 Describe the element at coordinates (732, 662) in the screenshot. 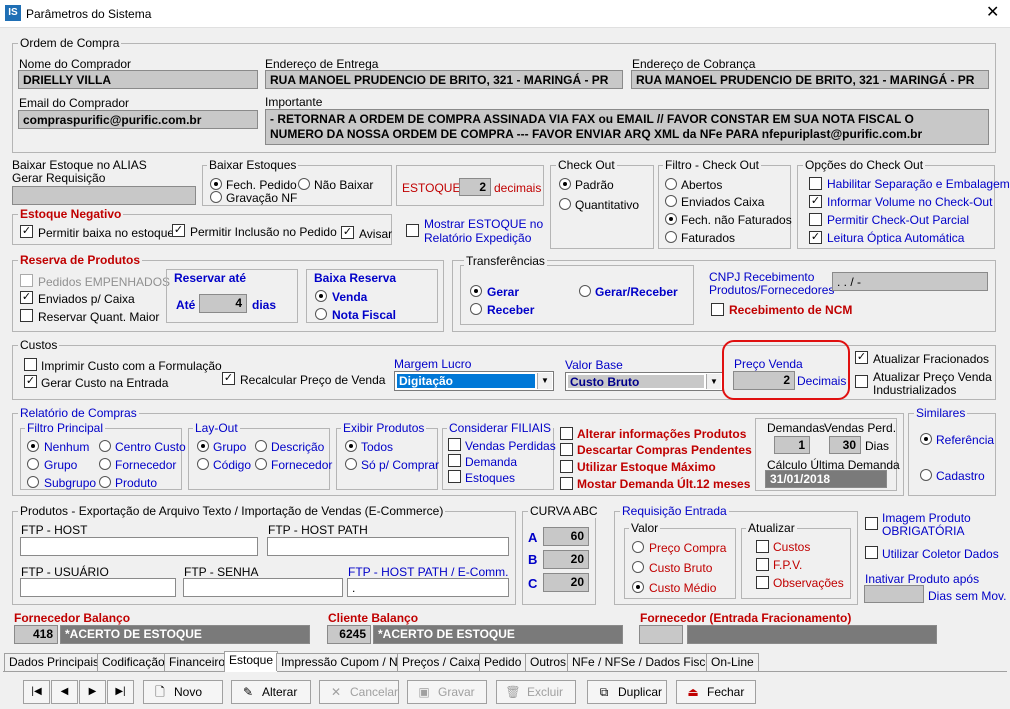

I see `tab-online: On-Line` at that location.